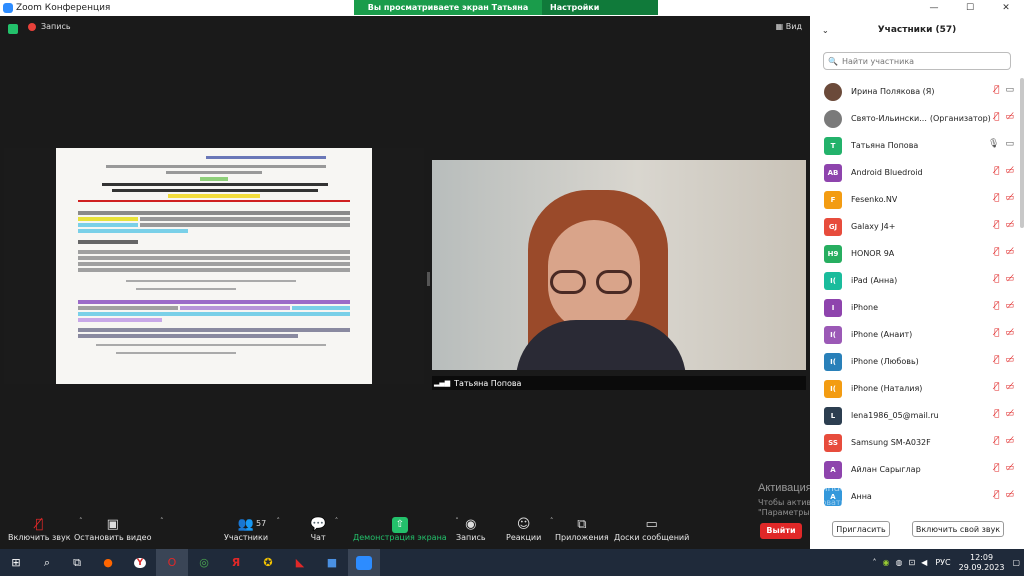 This screenshot has height=576, width=1024. I want to click on close-icon: ✕, so click(1006, 8).